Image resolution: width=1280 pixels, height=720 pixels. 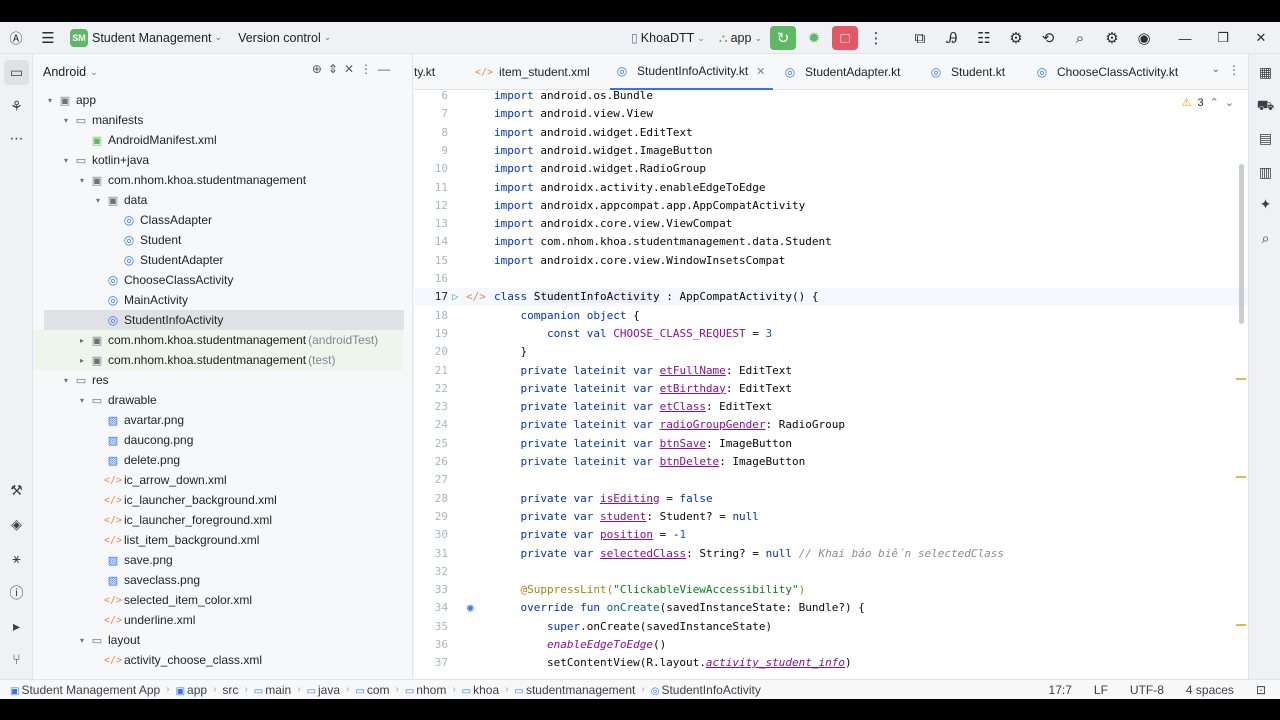 What do you see at coordinates (431, 389) in the screenshot?
I see `line-number: 22` at bounding box center [431, 389].